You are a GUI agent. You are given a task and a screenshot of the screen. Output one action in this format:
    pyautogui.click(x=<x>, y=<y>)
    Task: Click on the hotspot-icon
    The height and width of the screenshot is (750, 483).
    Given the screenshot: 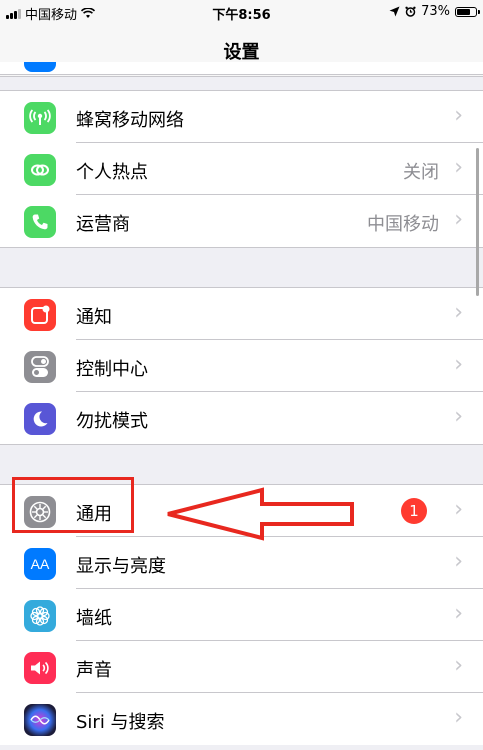 What is the action you would take?
    pyautogui.click(x=40, y=170)
    